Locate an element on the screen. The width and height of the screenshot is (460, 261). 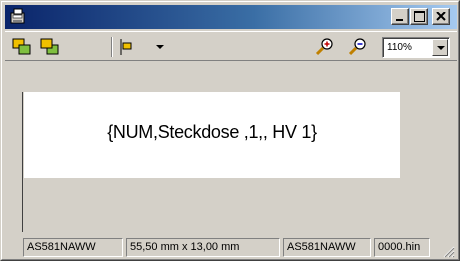
dropdown-arrow-icon is located at coordinates (160, 47).